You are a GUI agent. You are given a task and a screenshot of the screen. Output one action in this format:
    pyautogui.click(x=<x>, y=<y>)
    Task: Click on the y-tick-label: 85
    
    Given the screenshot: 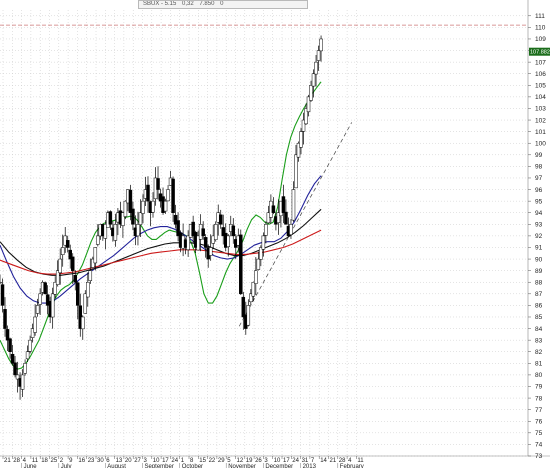 What is the action you would take?
    pyautogui.click(x=539, y=317)
    